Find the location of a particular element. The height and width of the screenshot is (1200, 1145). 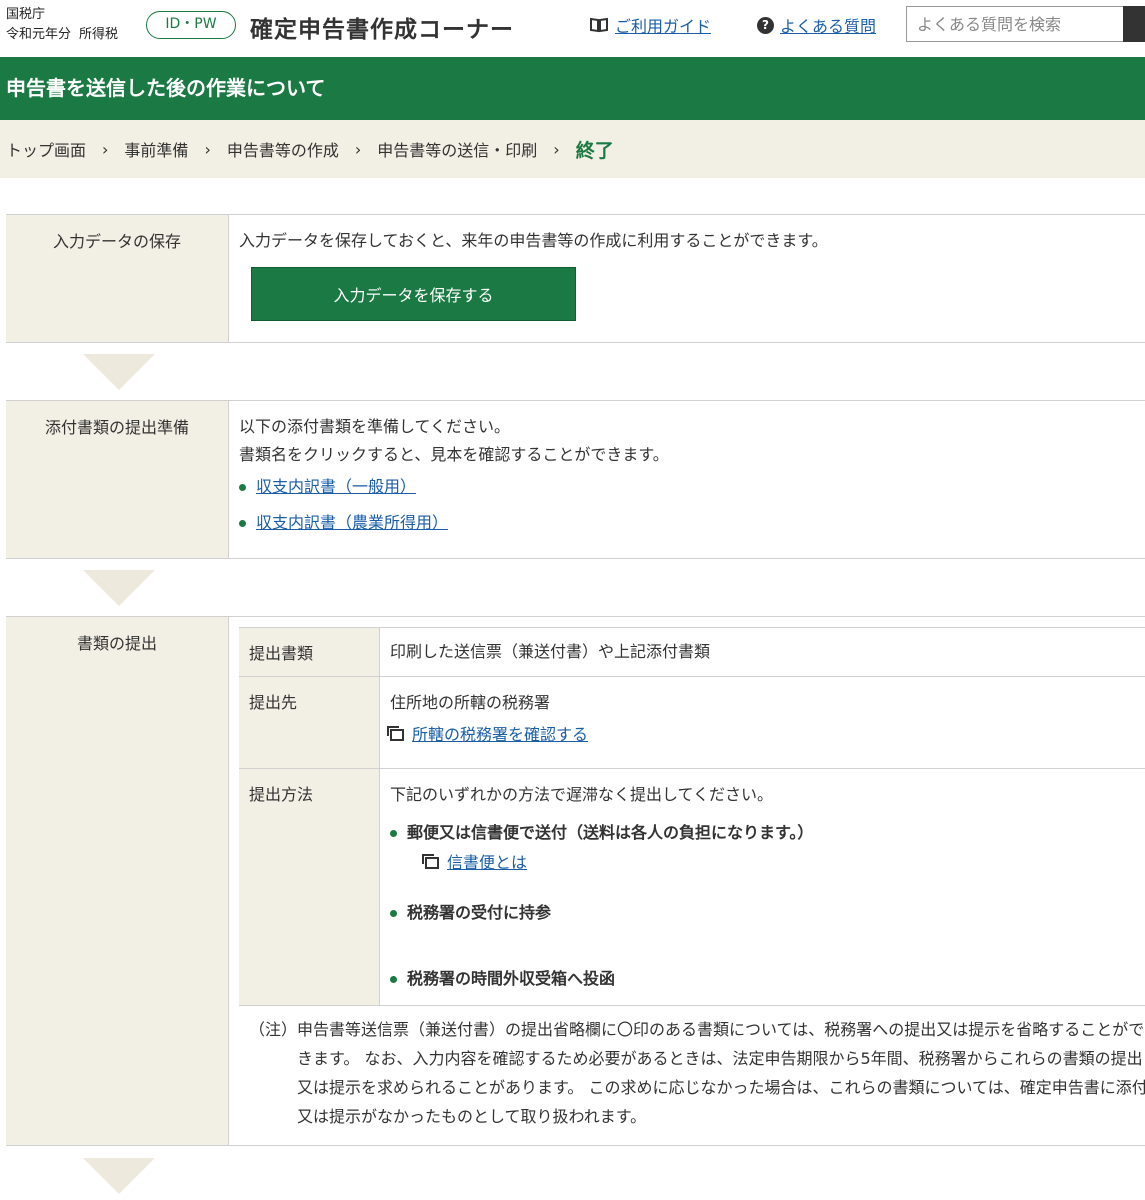

list-item: 税務署の時間外収受箱へ投函 is located at coordinates (765, 979).